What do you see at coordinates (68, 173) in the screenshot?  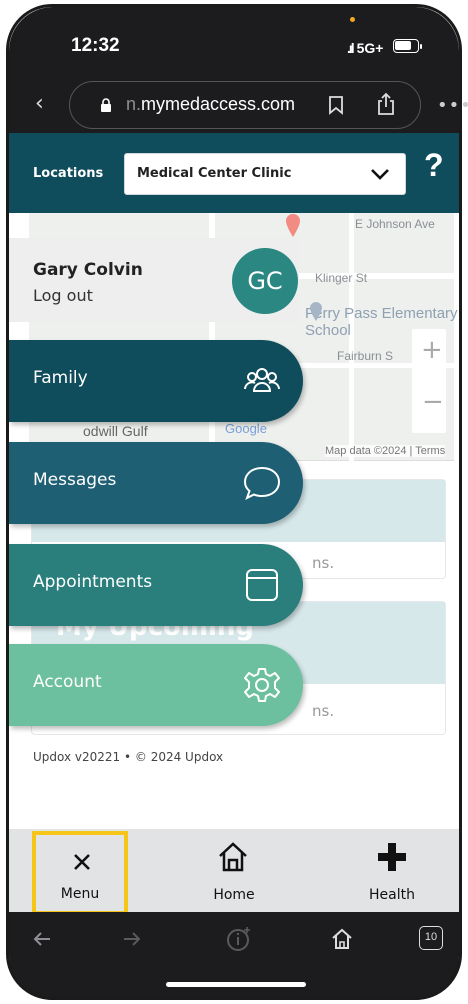 I see `locations-label: Locations` at bounding box center [68, 173].